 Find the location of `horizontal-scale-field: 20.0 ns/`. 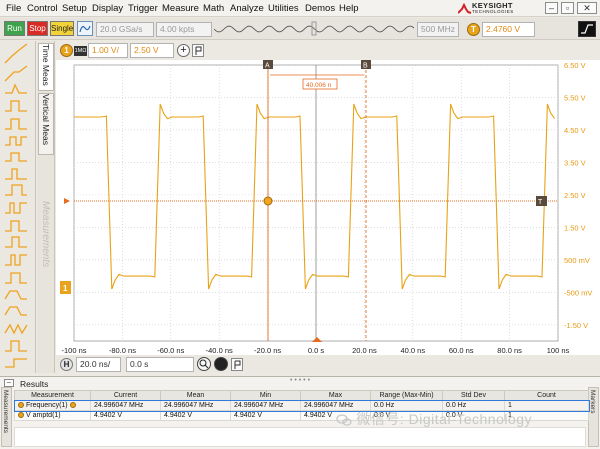

horizontal-scale-field: 20.0 ns/ is located at coordinates (98, 364).